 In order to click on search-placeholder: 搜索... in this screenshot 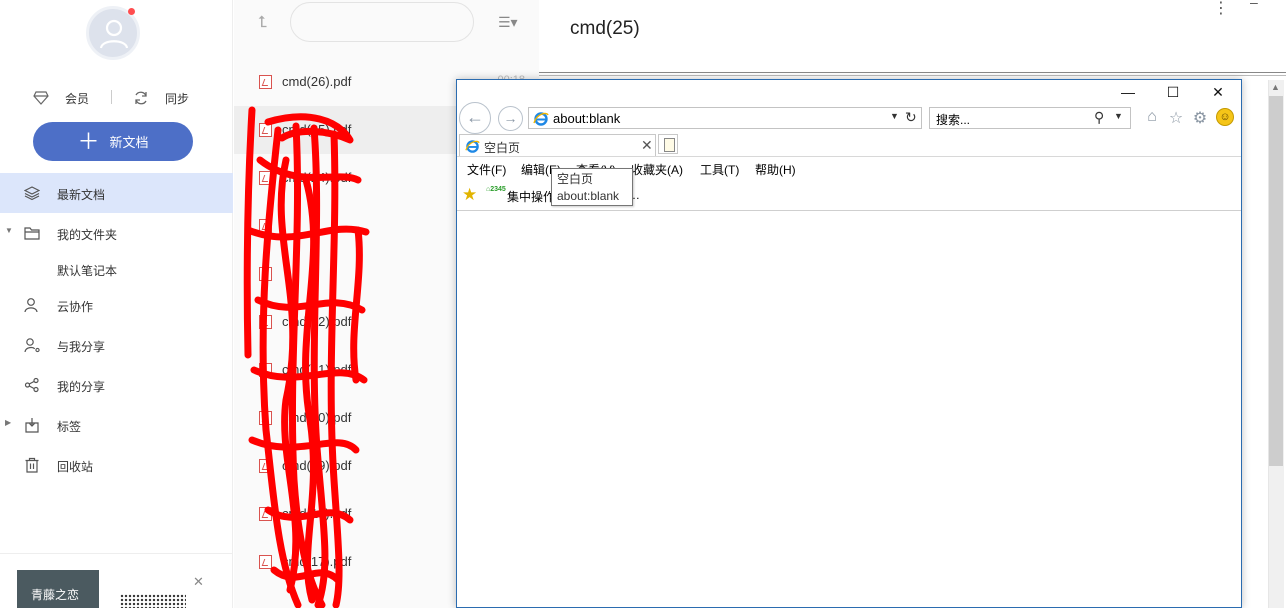, I will do `click(953, 120)`.